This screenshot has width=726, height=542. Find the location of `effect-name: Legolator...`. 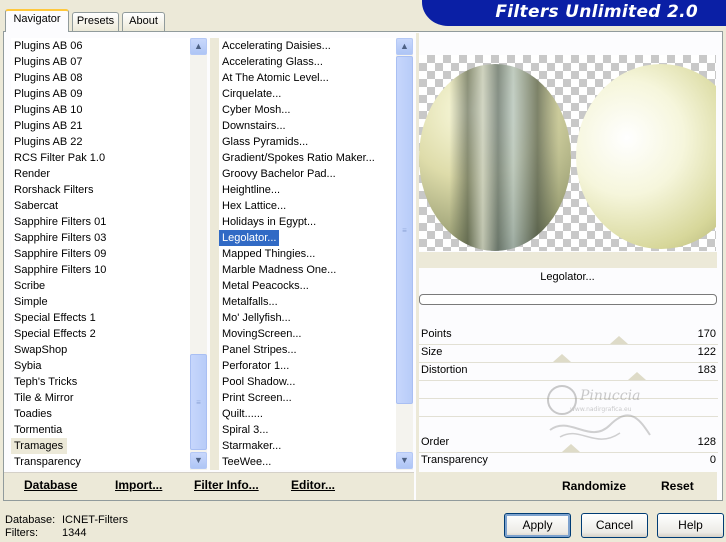

effect-name: Legolator... is located at coordinates (567, 277).